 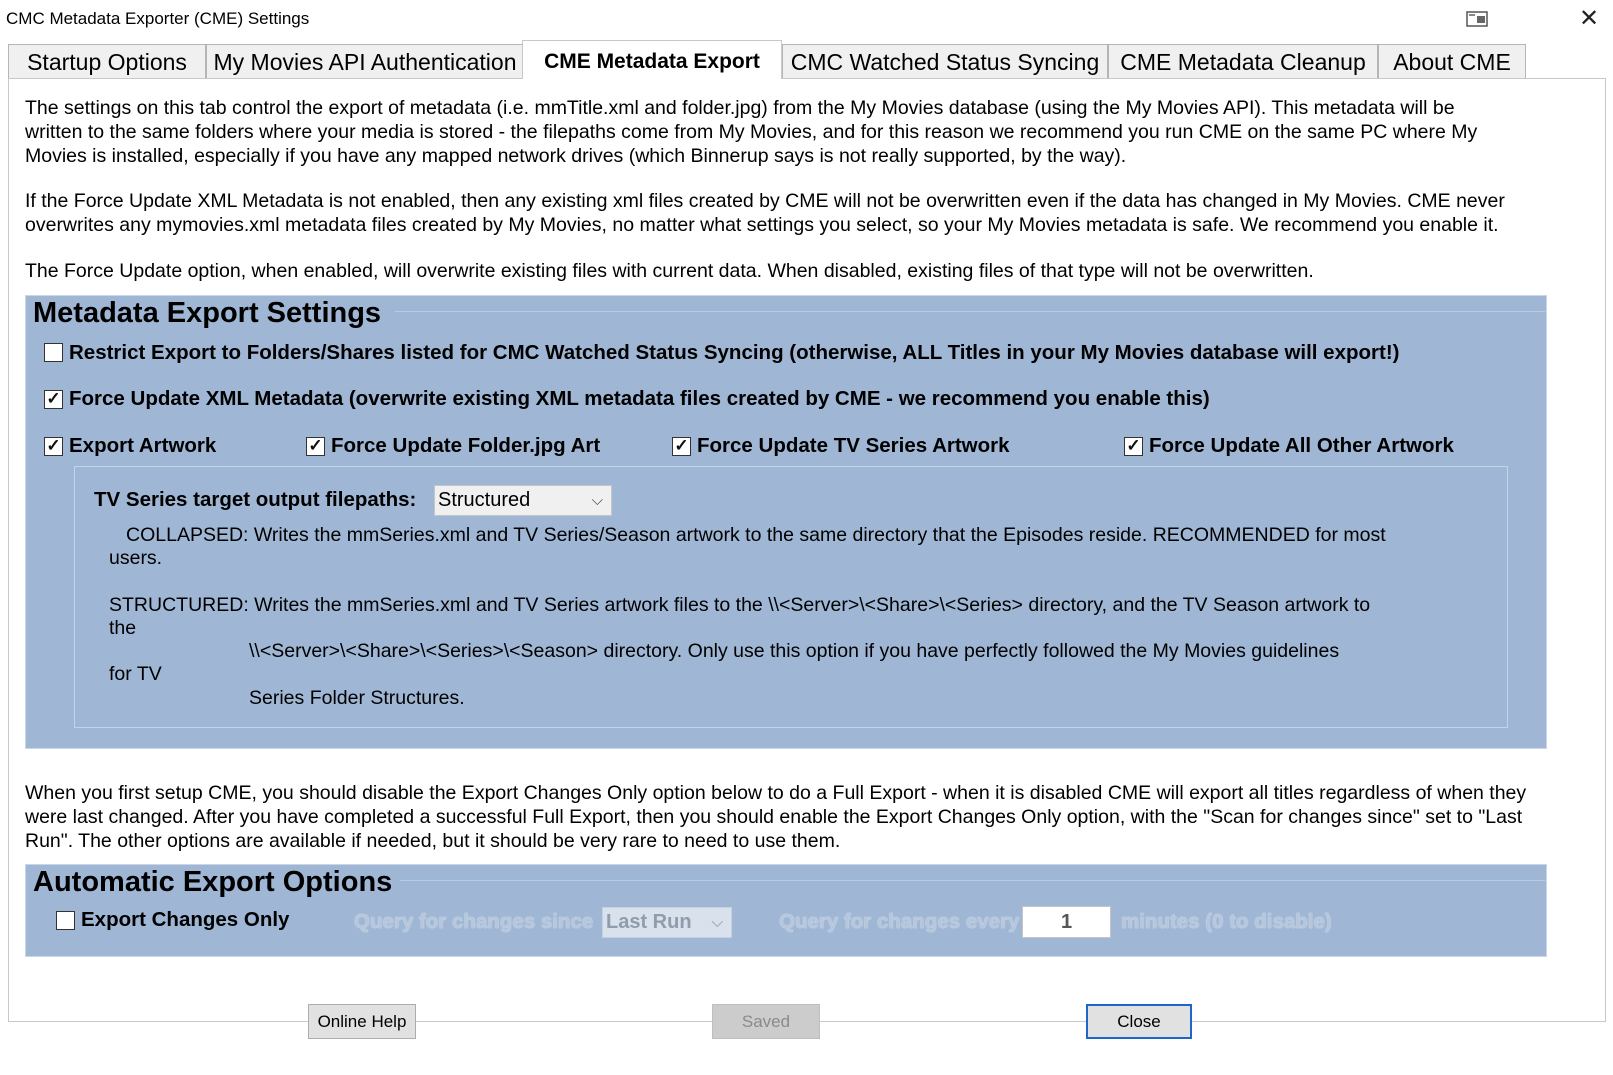 What do you see at coordinates (185, 920) in the screenshot?
I see `export-changes-only-label: Export Changes Only` at bounding box center [185, 920].